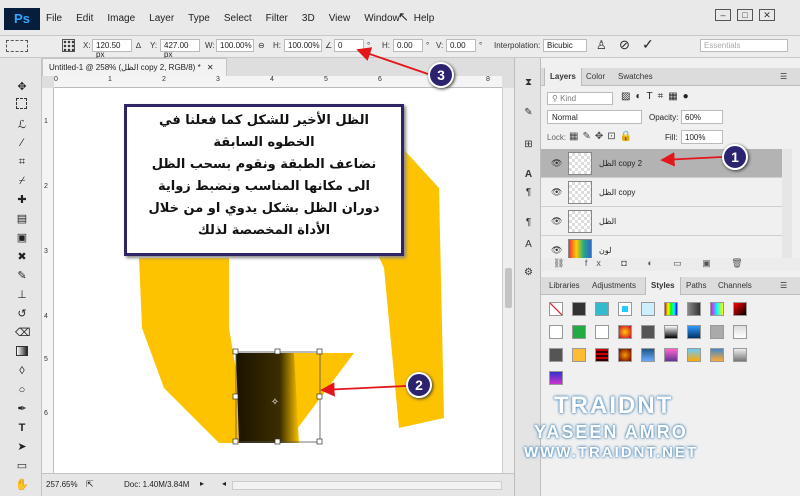 The image size is (800, 496). I want to click on step-marker-3: 3, so click(441, 75).